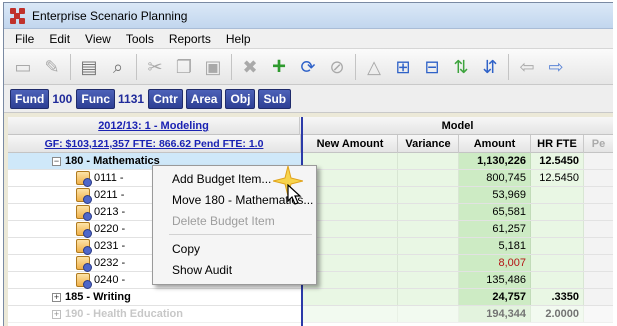 The width and height of the screenshot is (617, 326). What do you see at coordinates (598, 144) in the screenshot?
I see `pe-header: Pe` at bounding box center [598, 144].